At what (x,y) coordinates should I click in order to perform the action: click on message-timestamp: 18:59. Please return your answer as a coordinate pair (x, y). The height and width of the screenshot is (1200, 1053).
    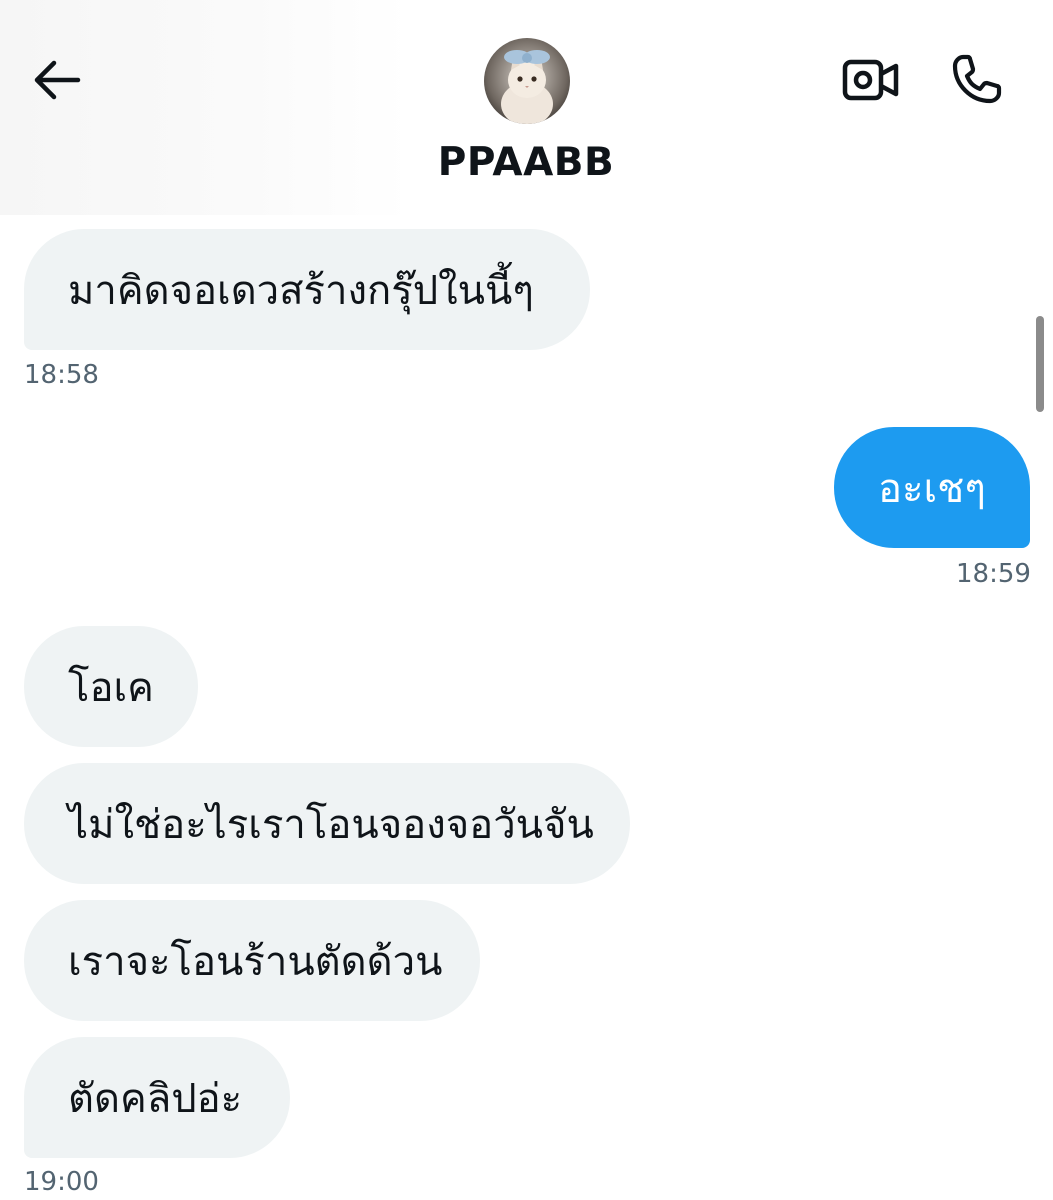
    Looking at the image, I should click on (993, 574).